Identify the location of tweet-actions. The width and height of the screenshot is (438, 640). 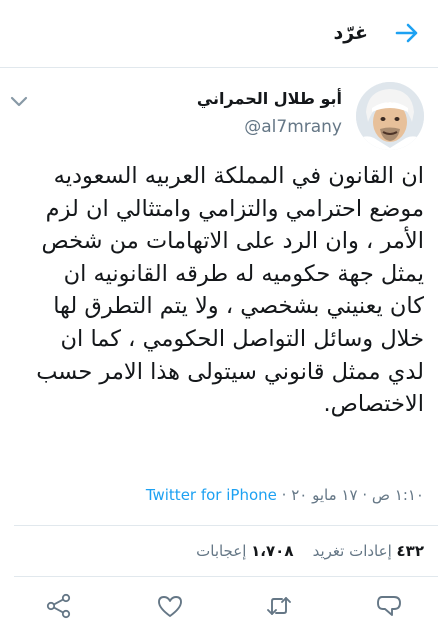
(219, 612).